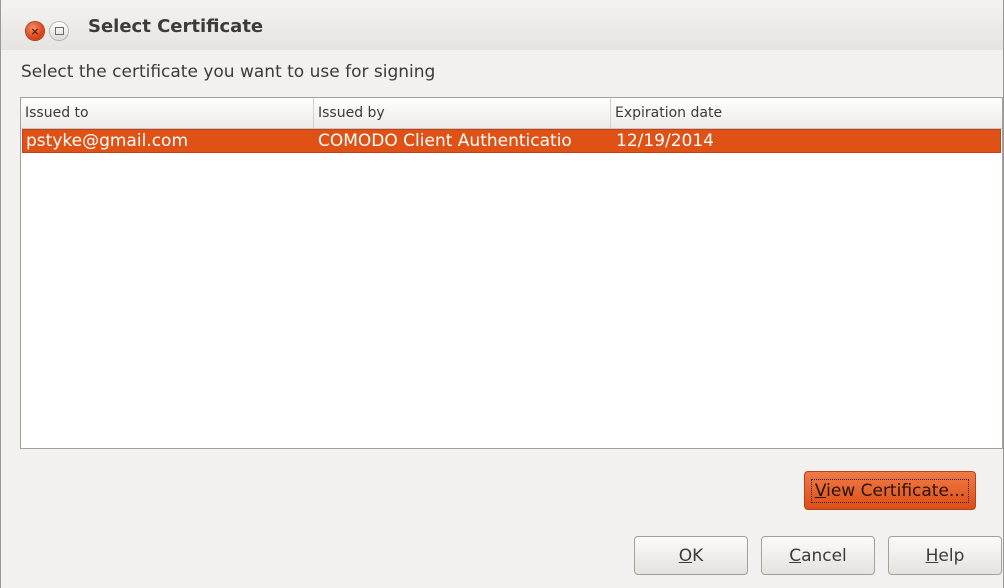  Describe the element at coordinates (951, 555) in the screenshot. I see `help-rest: elp` at that location.